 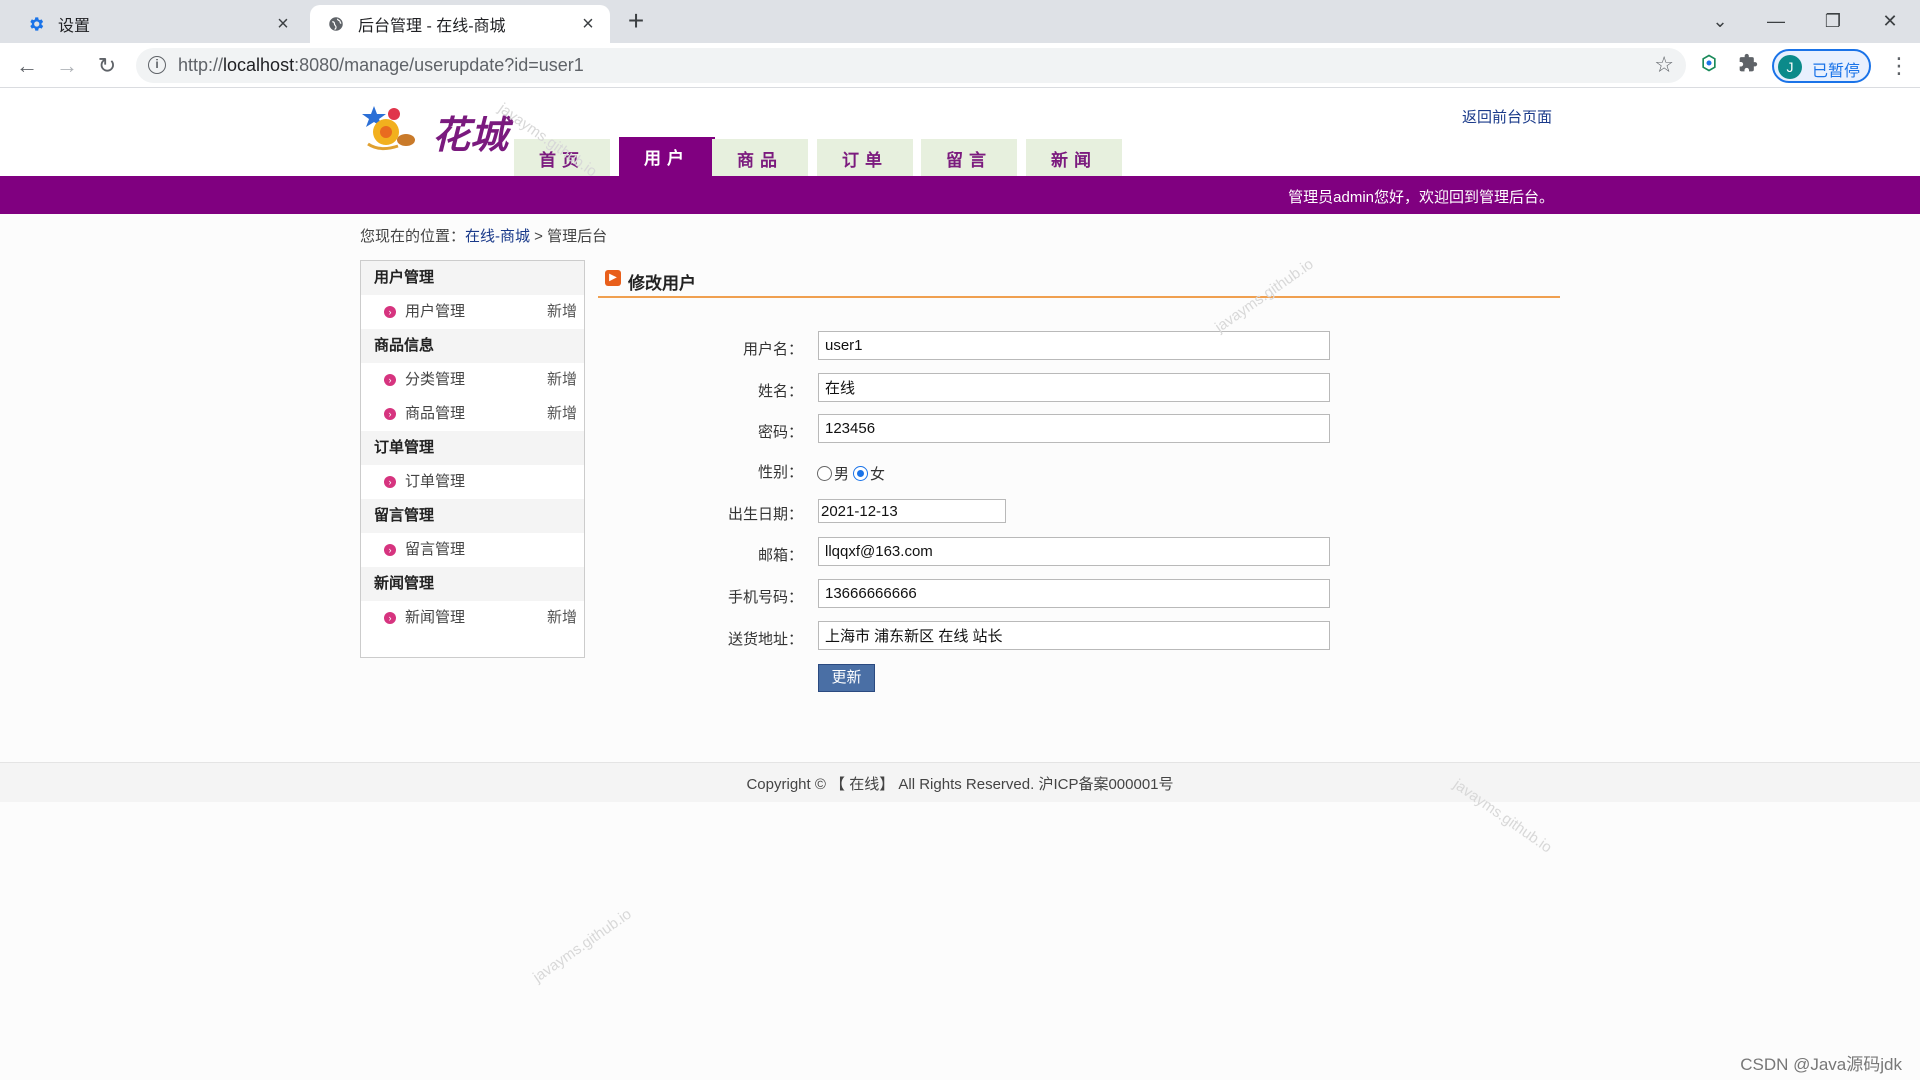 What do you see at coordinates (1074, 345) in the screenshot?
I see `username-field` at bounding box center [1074, 345].